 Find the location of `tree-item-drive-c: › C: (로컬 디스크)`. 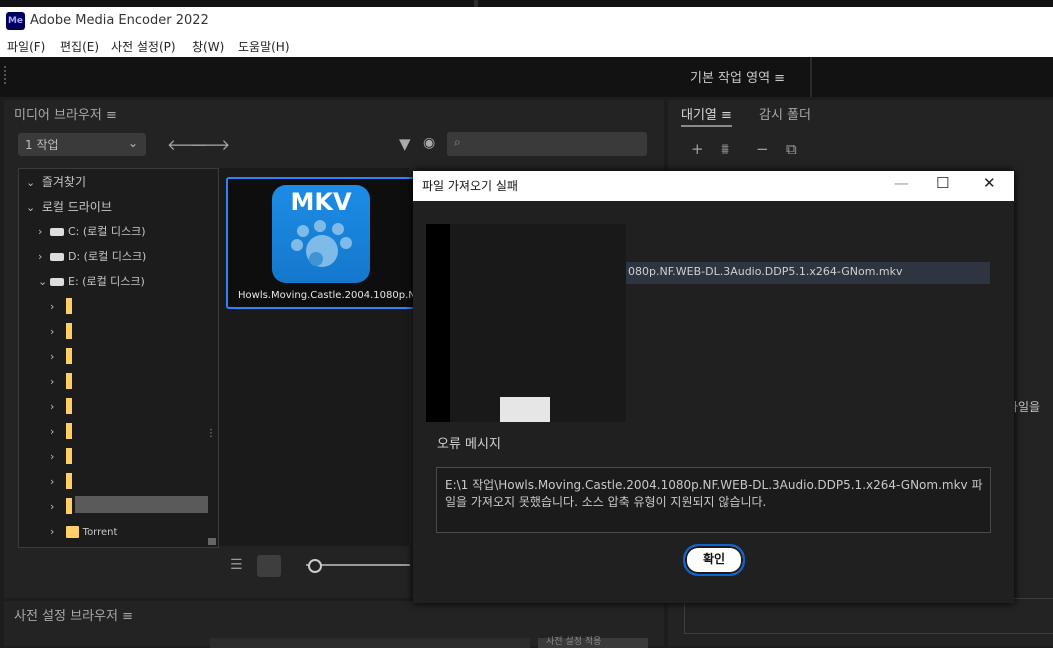

tree-item-drive-c: › C: (로컬 디스크) is located at coordinates (92, 231).